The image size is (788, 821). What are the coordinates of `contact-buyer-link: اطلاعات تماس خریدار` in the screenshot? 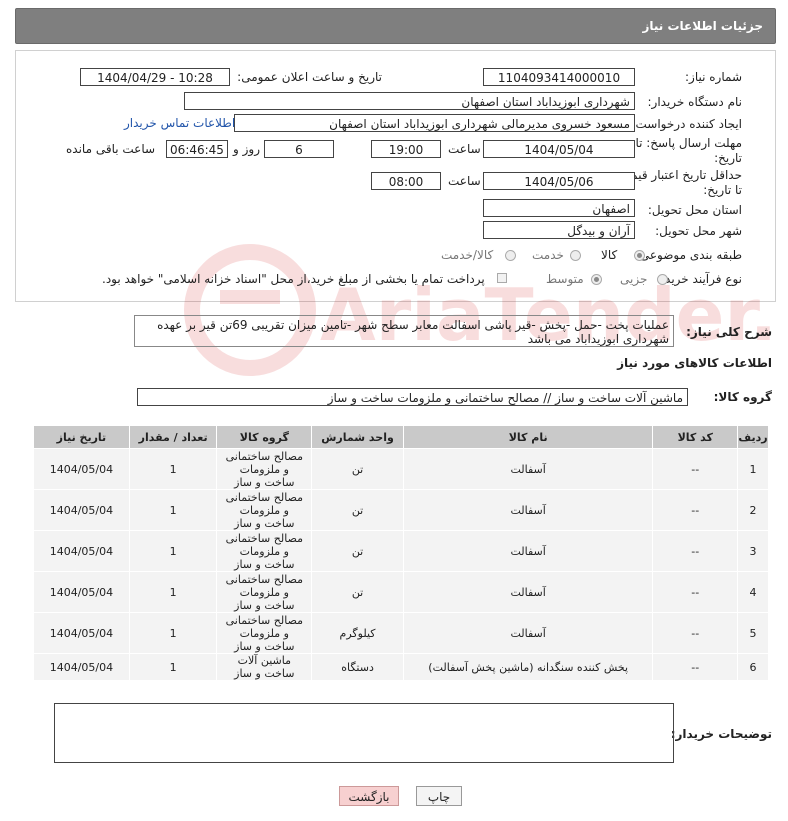 It's located at (179, 123).